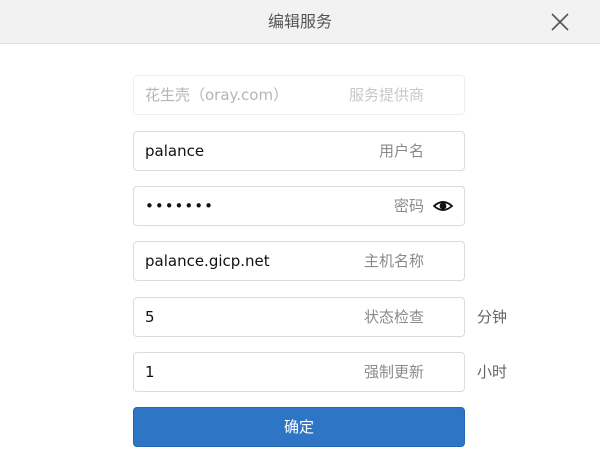  I want to click on force-update-label: 强制更新, so click(393, 372).